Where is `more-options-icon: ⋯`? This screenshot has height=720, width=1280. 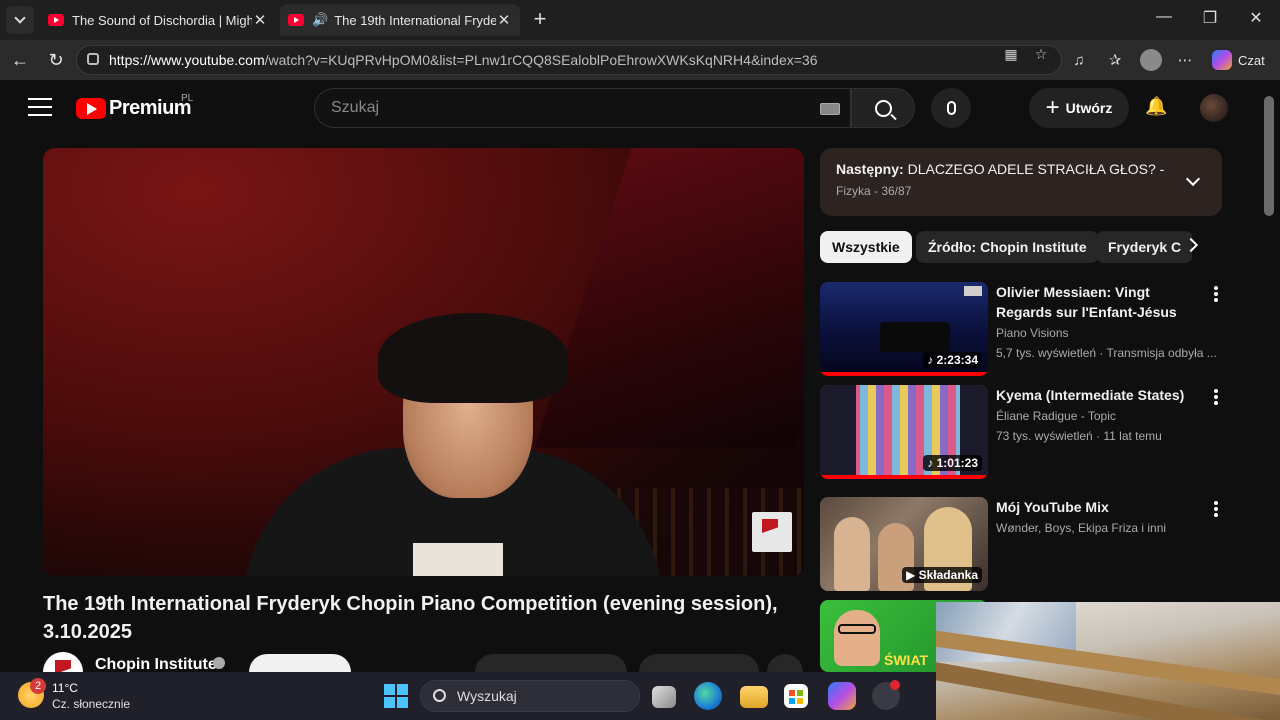 more-options-icon: ⋯ is located at coordinates (1185, 61).